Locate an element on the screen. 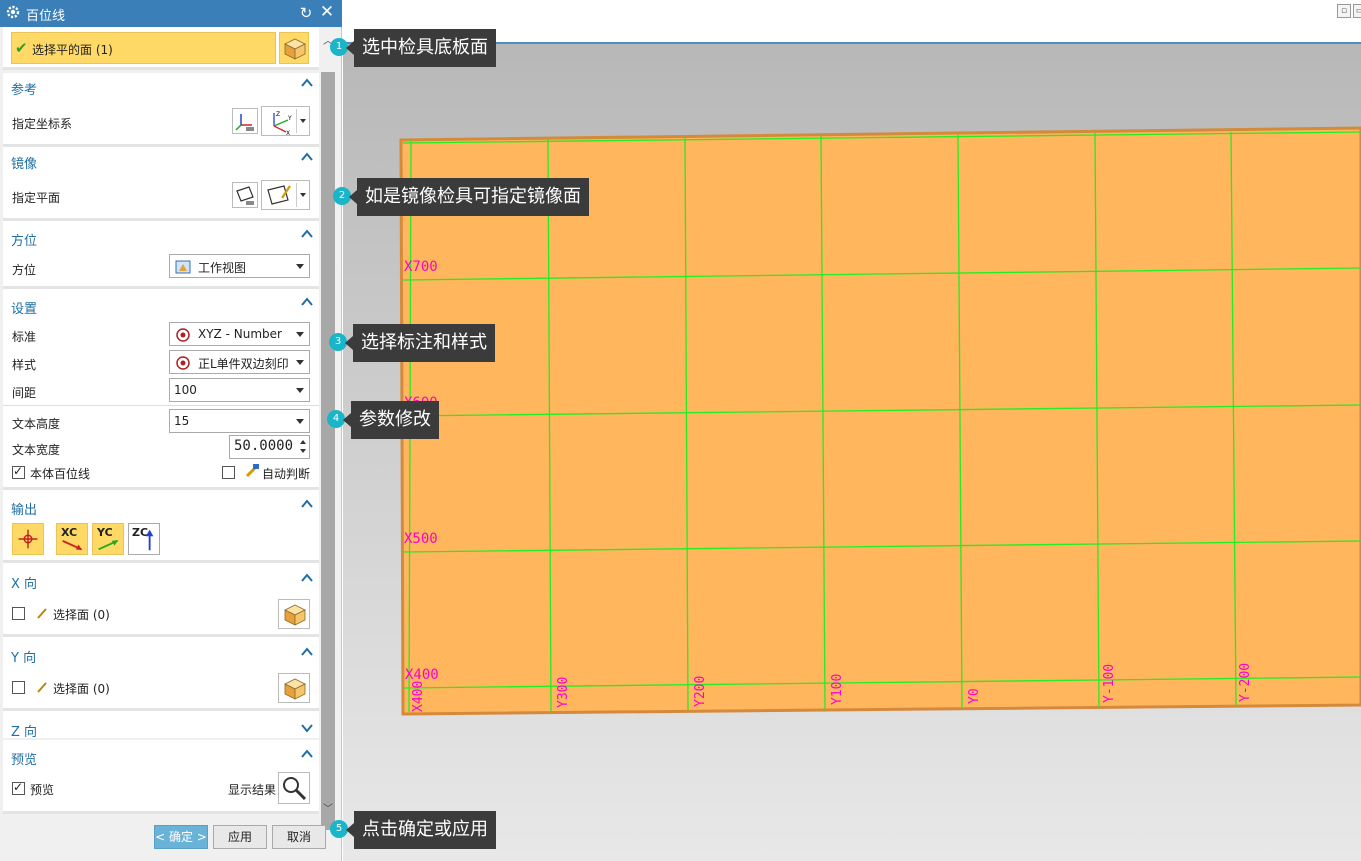 The height and width of the screenshot is (861, 1361). preview-section: 预览 预览 显示结果 is located at coordinates (161, 777).